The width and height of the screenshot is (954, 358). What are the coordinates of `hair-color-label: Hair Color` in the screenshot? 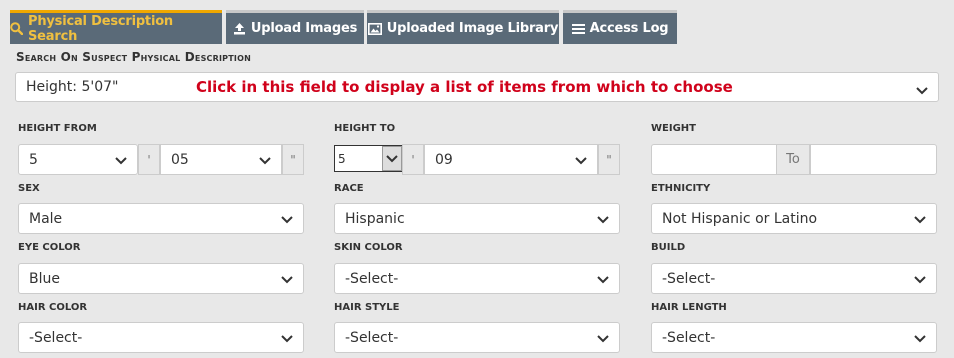 It's located at (53, 307).